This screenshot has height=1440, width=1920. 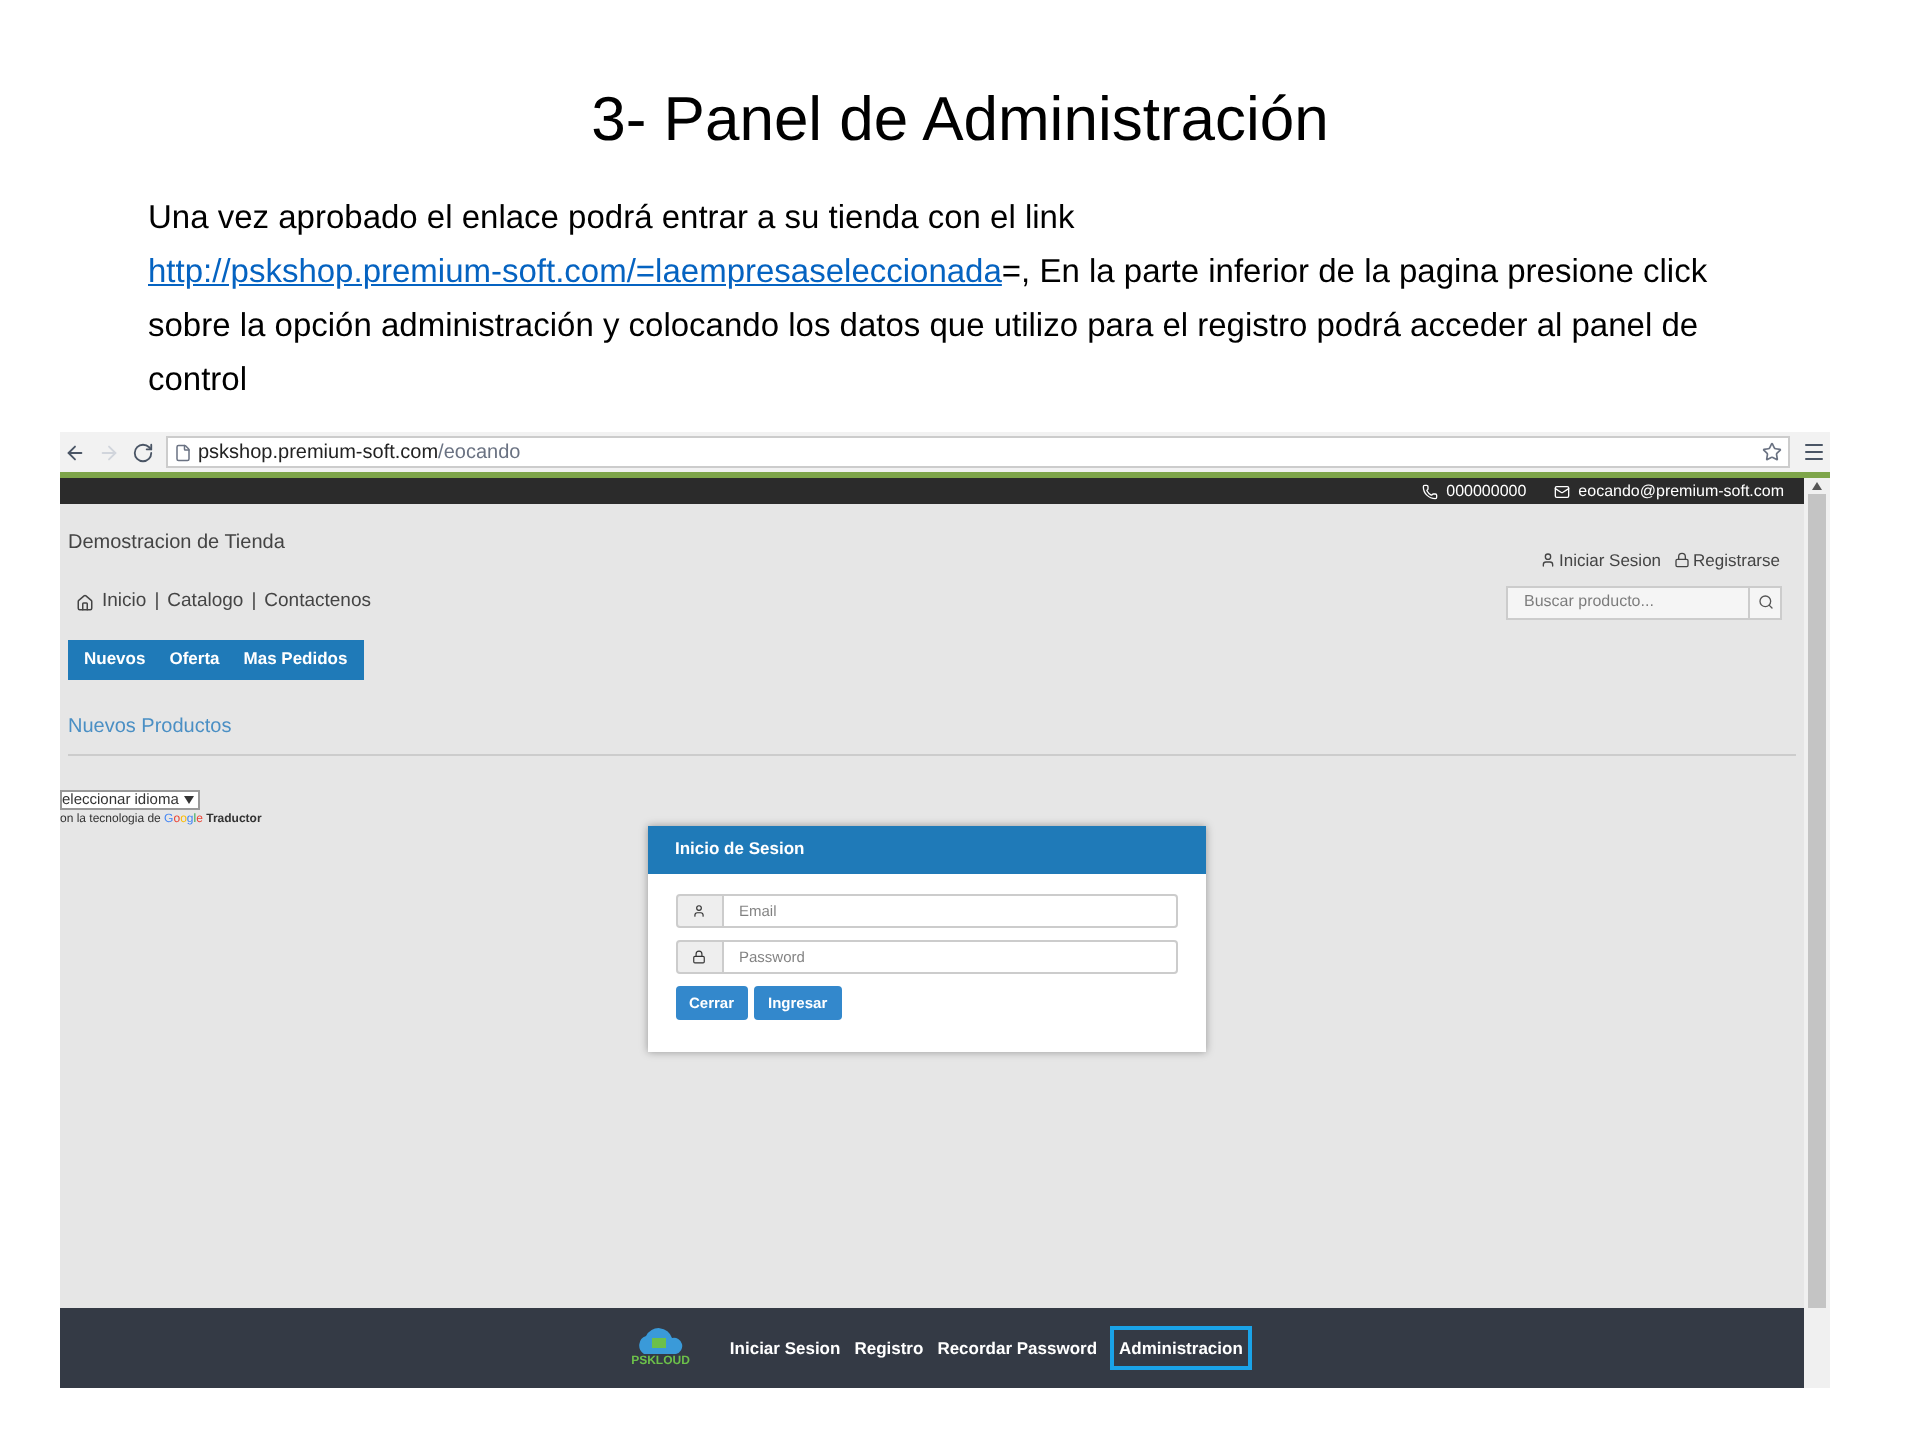 I want to click on email-info: eocando@premium-soft.com, so click(x=1669, y=491).